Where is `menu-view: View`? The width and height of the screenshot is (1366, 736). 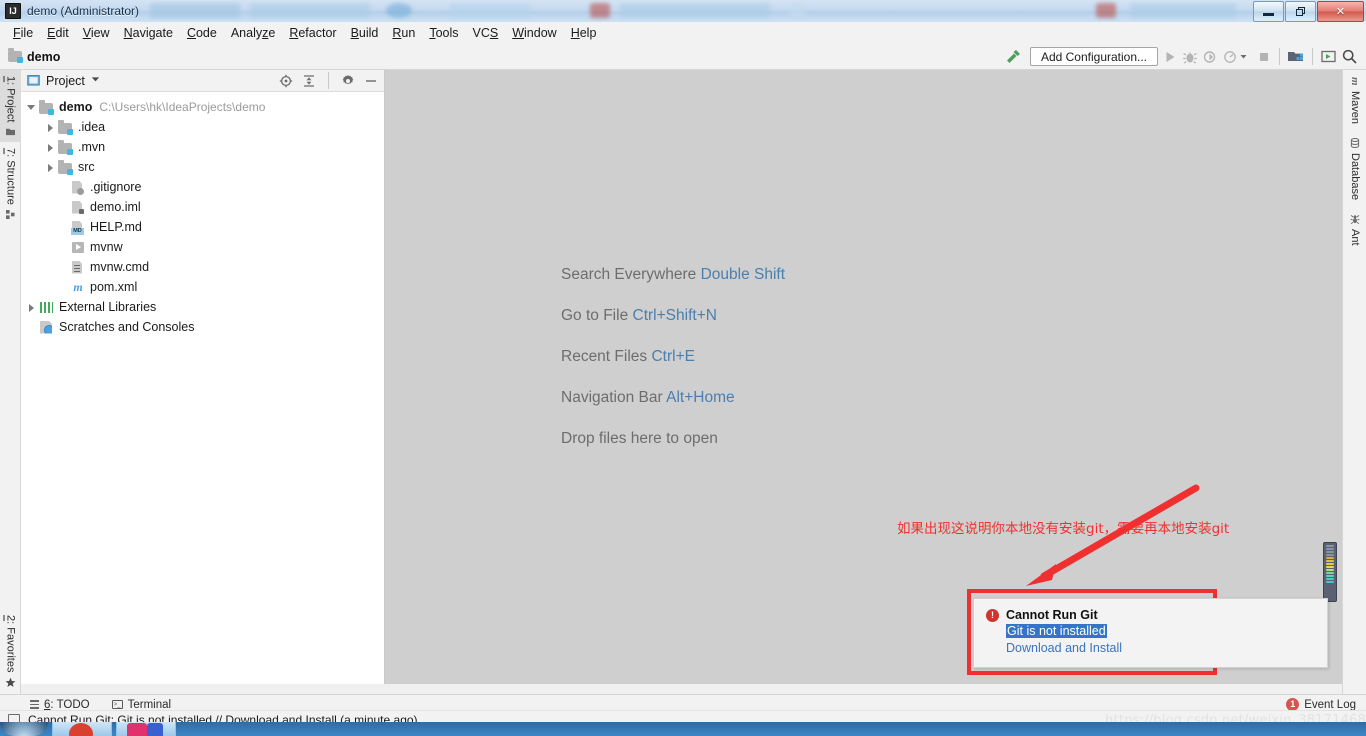 menu-view: View is located at coordinates (96, 33).